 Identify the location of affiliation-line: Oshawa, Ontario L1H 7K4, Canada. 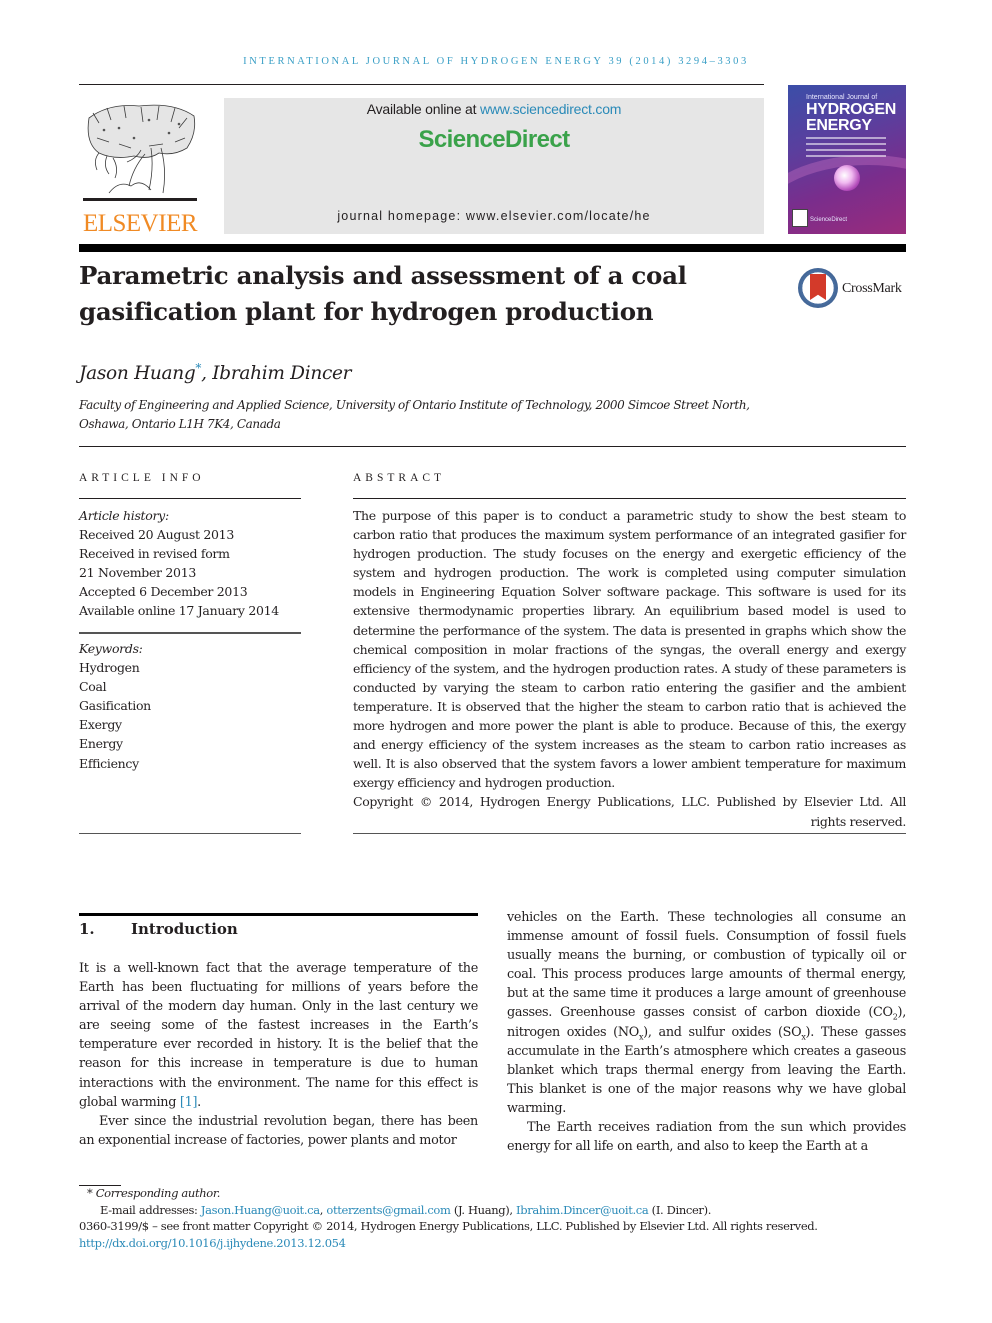
(180, 424).